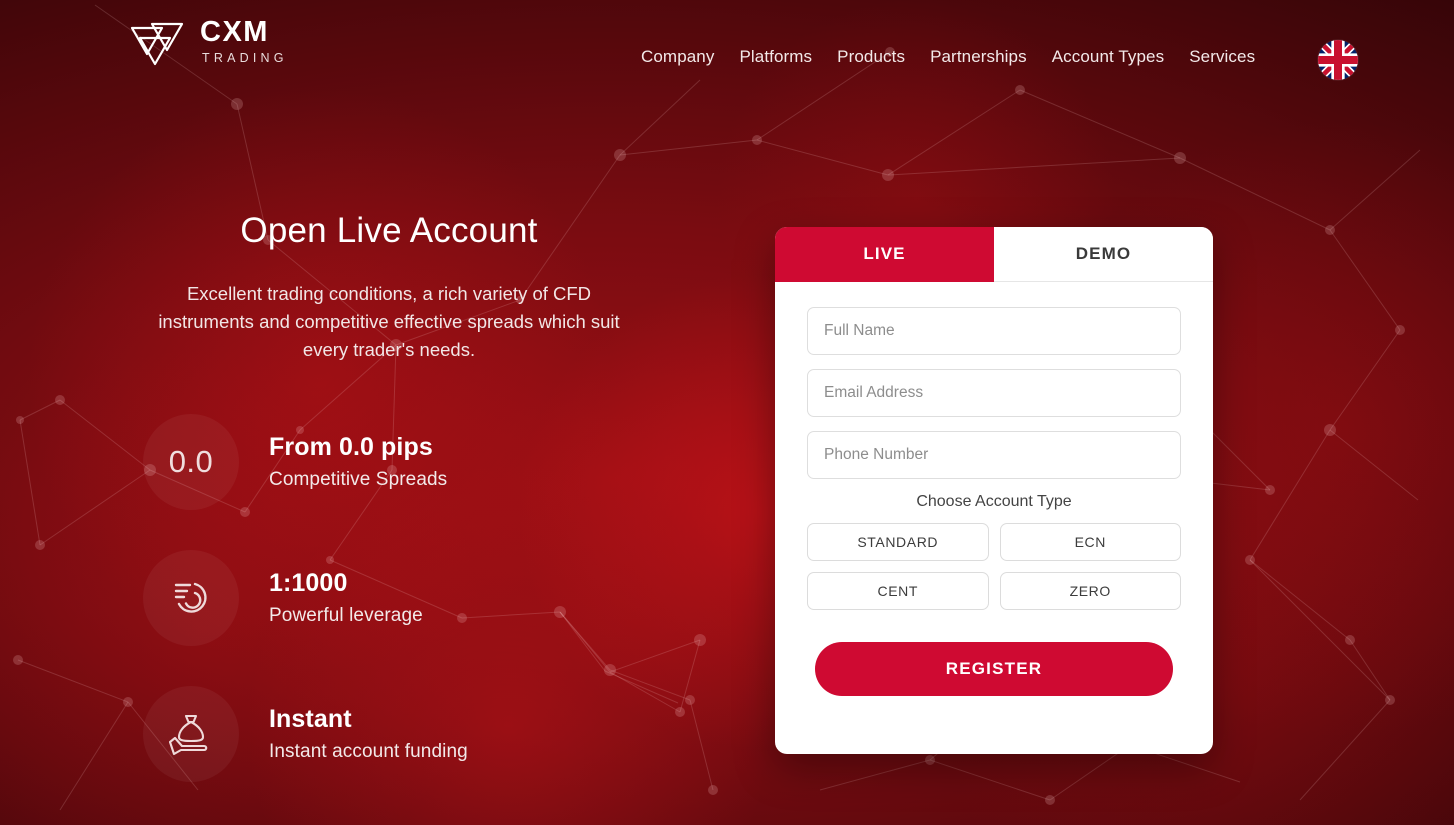 This screenshot has width=1454, height=825. I want to click on account-type-zero: ZERO, so click(1090, 591).